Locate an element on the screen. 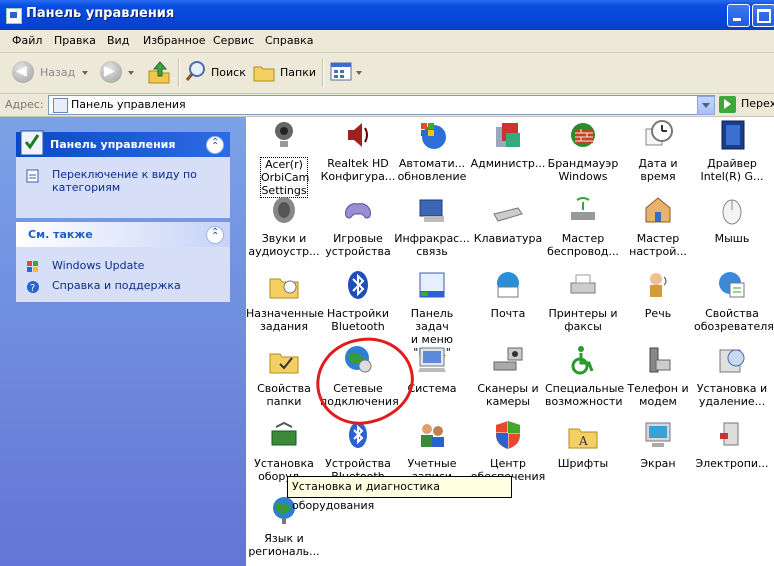  fonts-folder-icon: A is located at coordinates (583, 438).